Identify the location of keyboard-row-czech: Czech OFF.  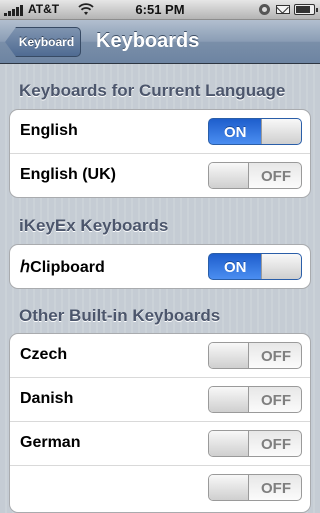
(160, 356).